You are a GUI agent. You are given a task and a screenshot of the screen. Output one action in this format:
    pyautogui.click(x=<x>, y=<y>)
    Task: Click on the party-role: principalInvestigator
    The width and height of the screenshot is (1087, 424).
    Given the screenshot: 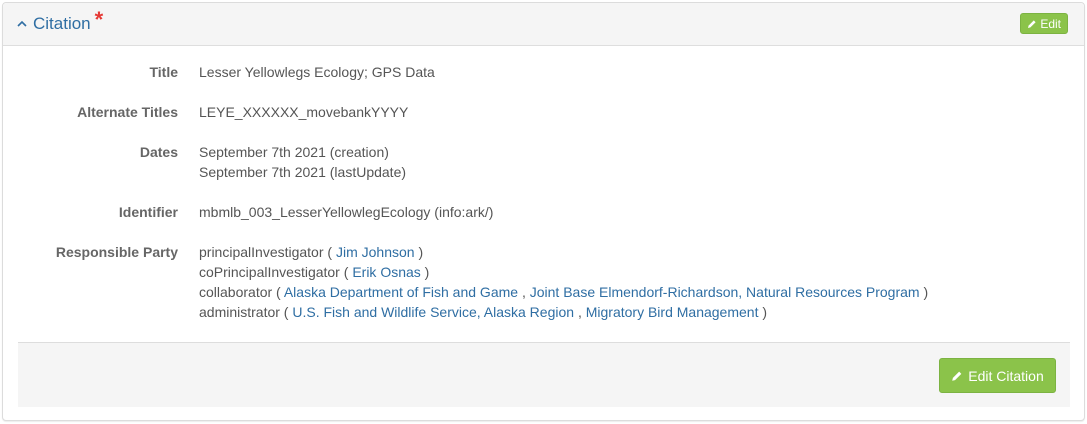 What is the action you would take?
    pyautogui.click(x=261, y=252)
    